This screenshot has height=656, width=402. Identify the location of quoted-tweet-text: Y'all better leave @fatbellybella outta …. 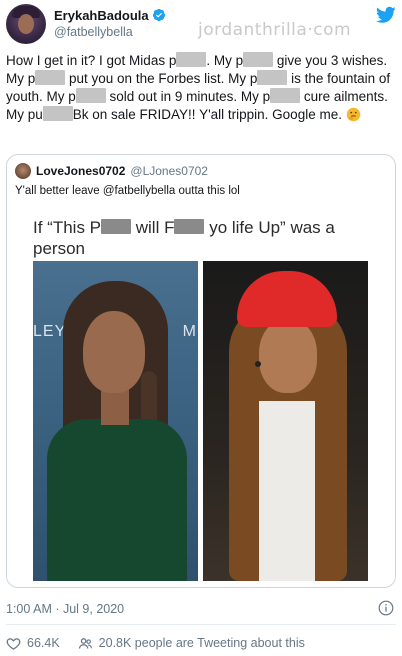
(127, 191).